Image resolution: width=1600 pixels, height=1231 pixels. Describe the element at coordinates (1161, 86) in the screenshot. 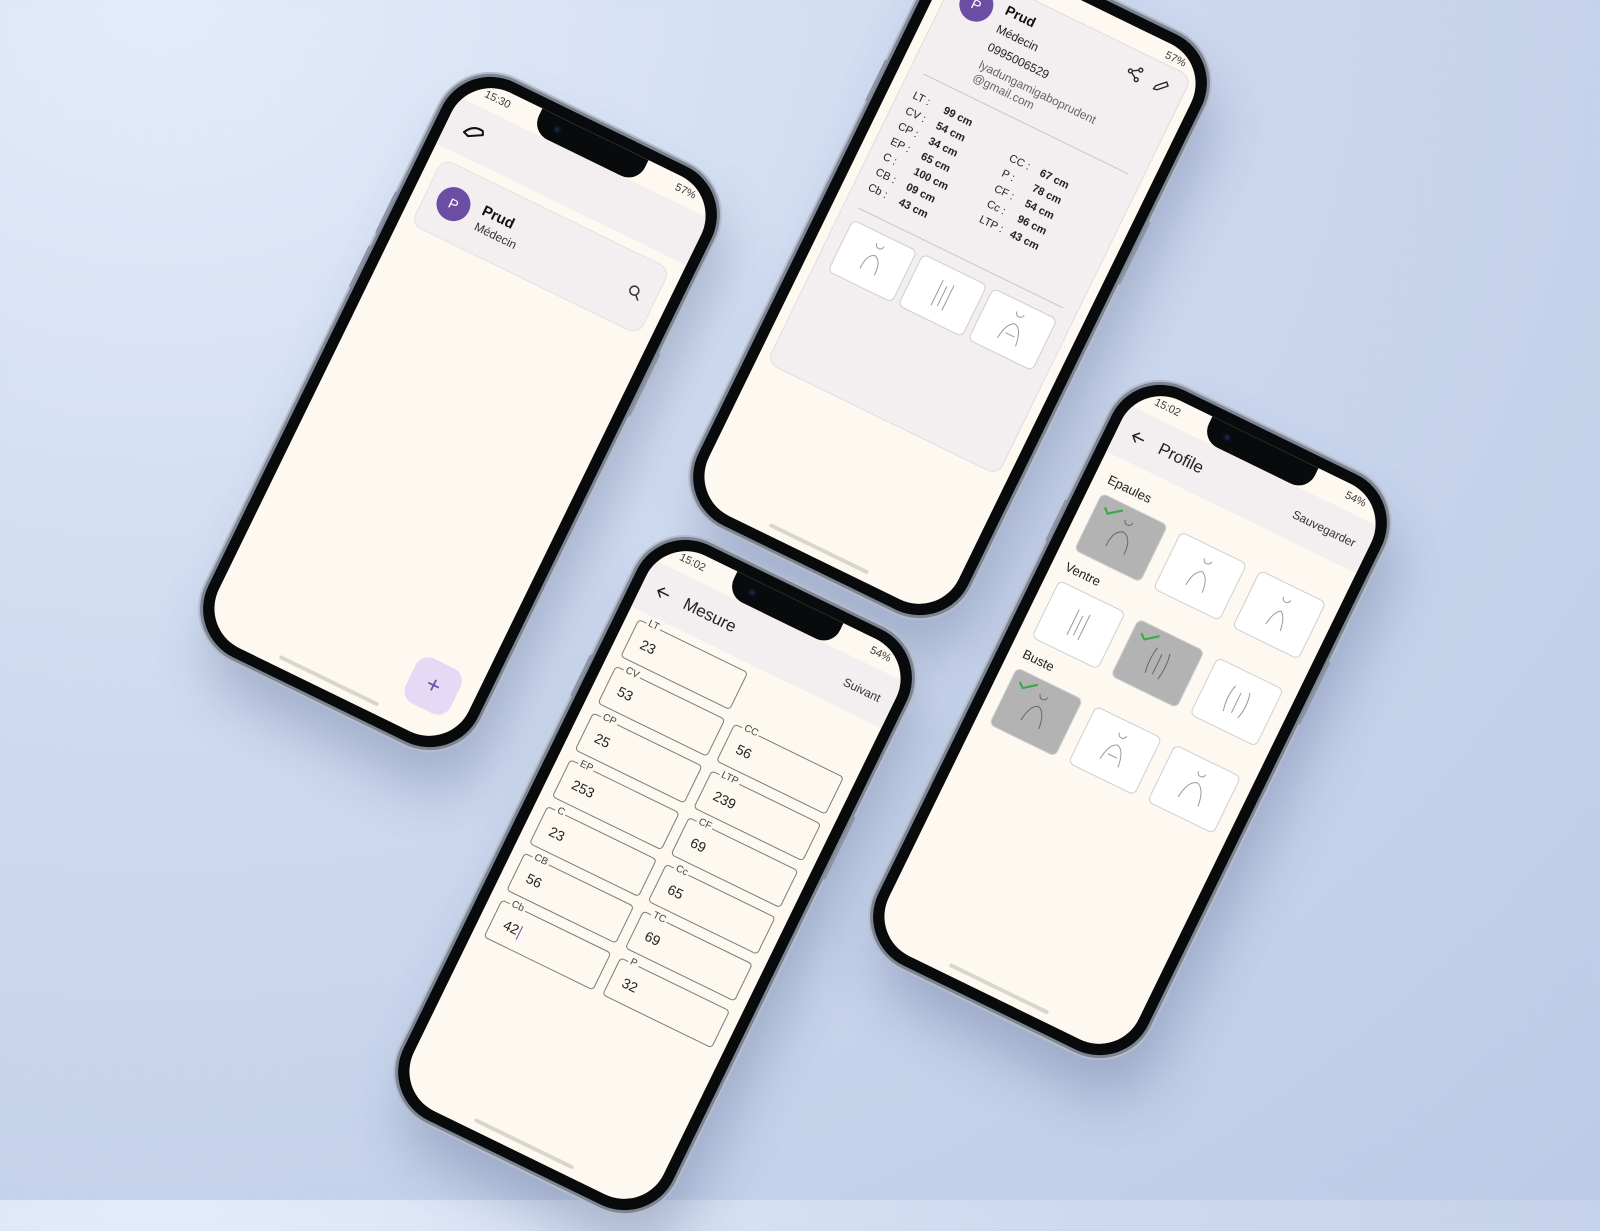

I see `edit-icon` at that location.